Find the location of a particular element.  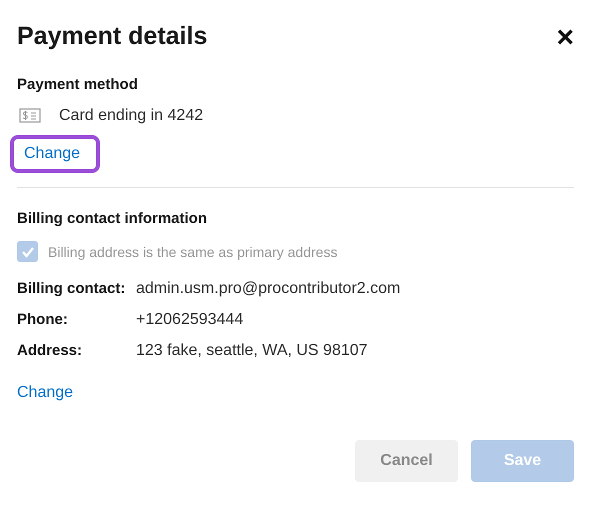

field-label: Billing contact: is located at coordinates (71, 288).